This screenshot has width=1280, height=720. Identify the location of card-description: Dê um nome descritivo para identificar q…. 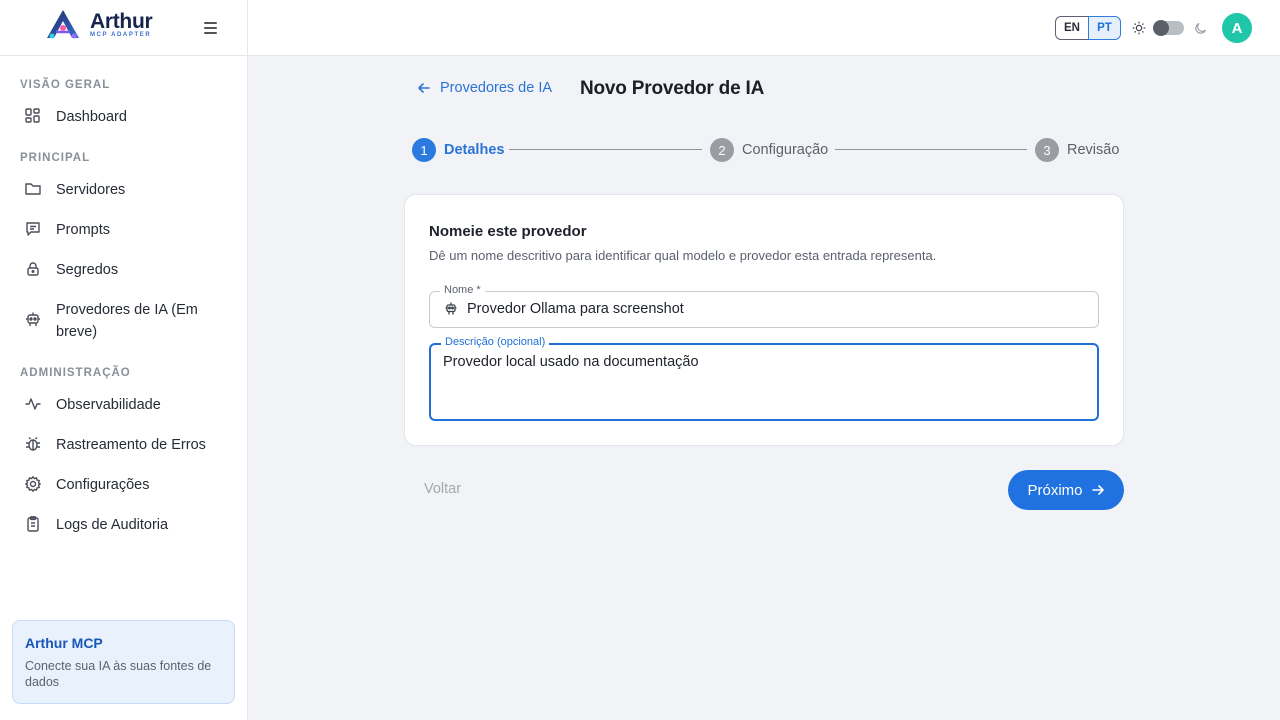
(683, 255).